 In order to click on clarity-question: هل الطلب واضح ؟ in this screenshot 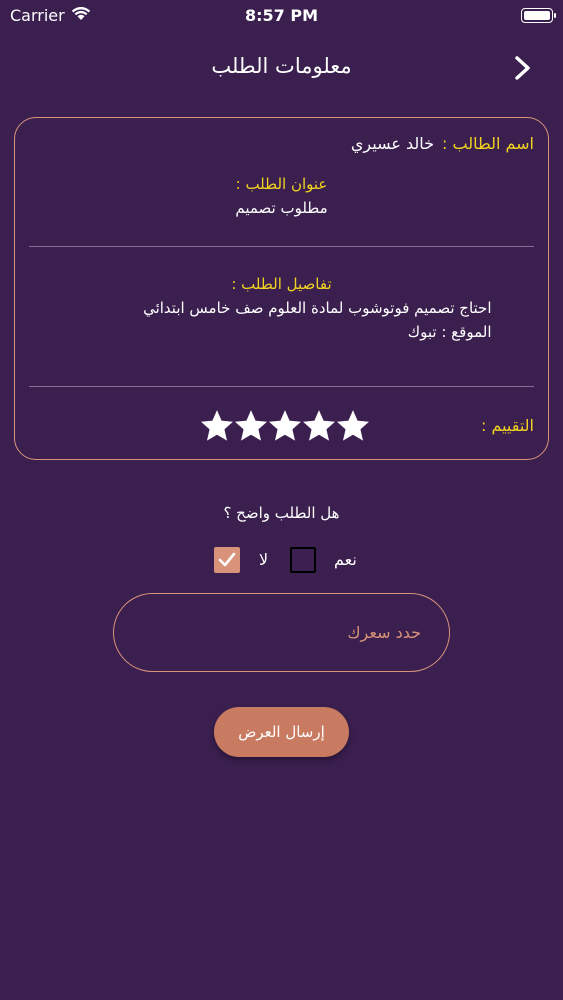, I will do `click(281, 513)`.